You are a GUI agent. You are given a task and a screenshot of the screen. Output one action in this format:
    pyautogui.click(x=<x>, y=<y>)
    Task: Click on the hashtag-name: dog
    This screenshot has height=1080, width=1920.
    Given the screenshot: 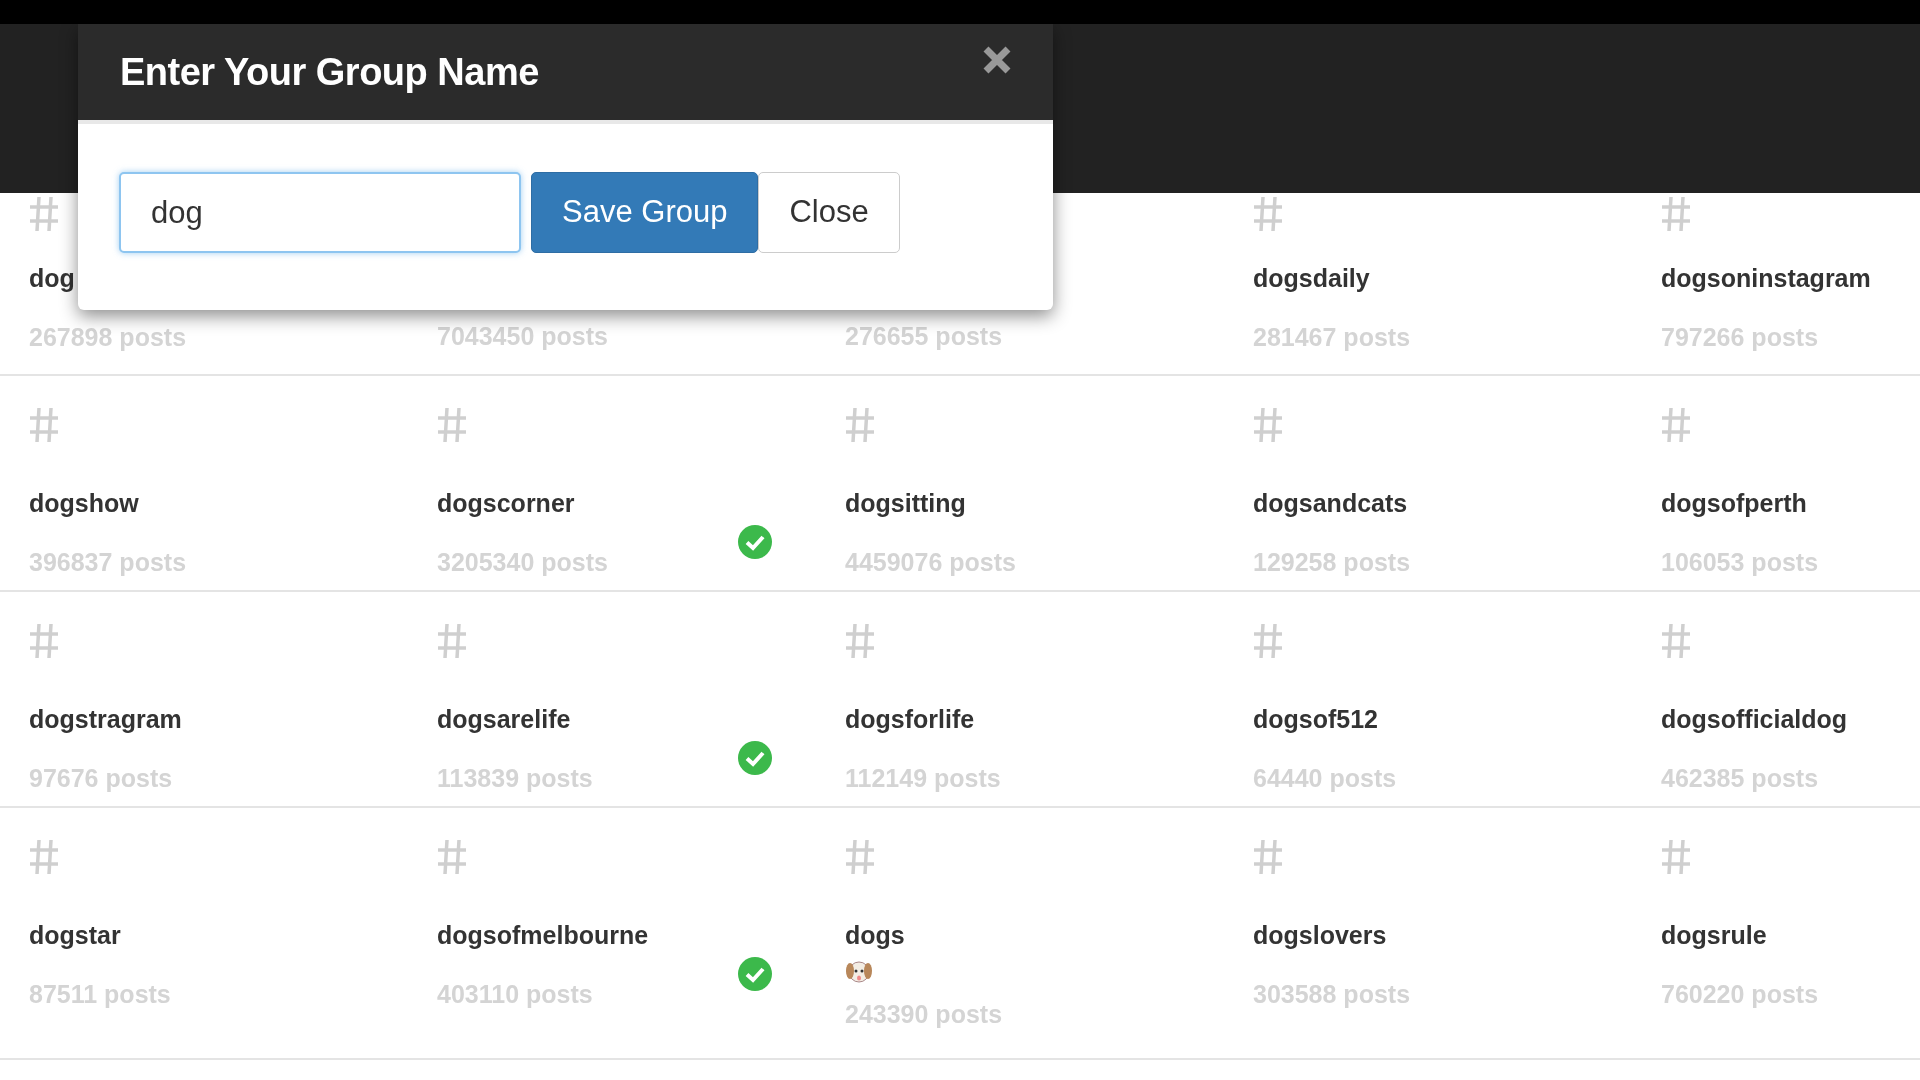 What is the action you would take?
    pyautogui.click(x=52, y=278)
    